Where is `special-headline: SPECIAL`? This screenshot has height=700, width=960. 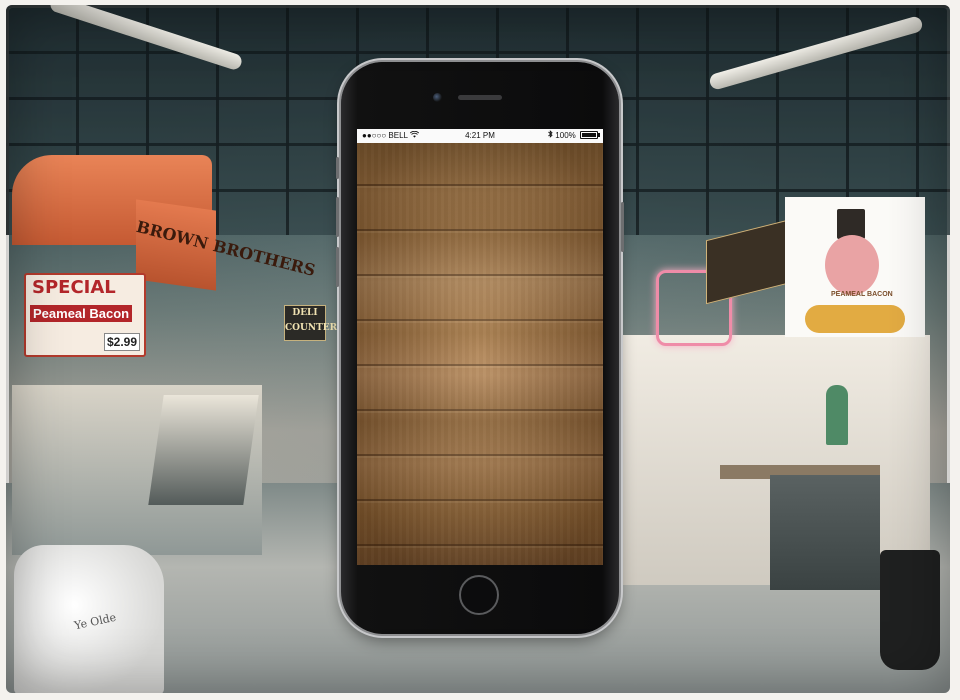
special-headline: SPECIAL is located at coordinates (74, 287).